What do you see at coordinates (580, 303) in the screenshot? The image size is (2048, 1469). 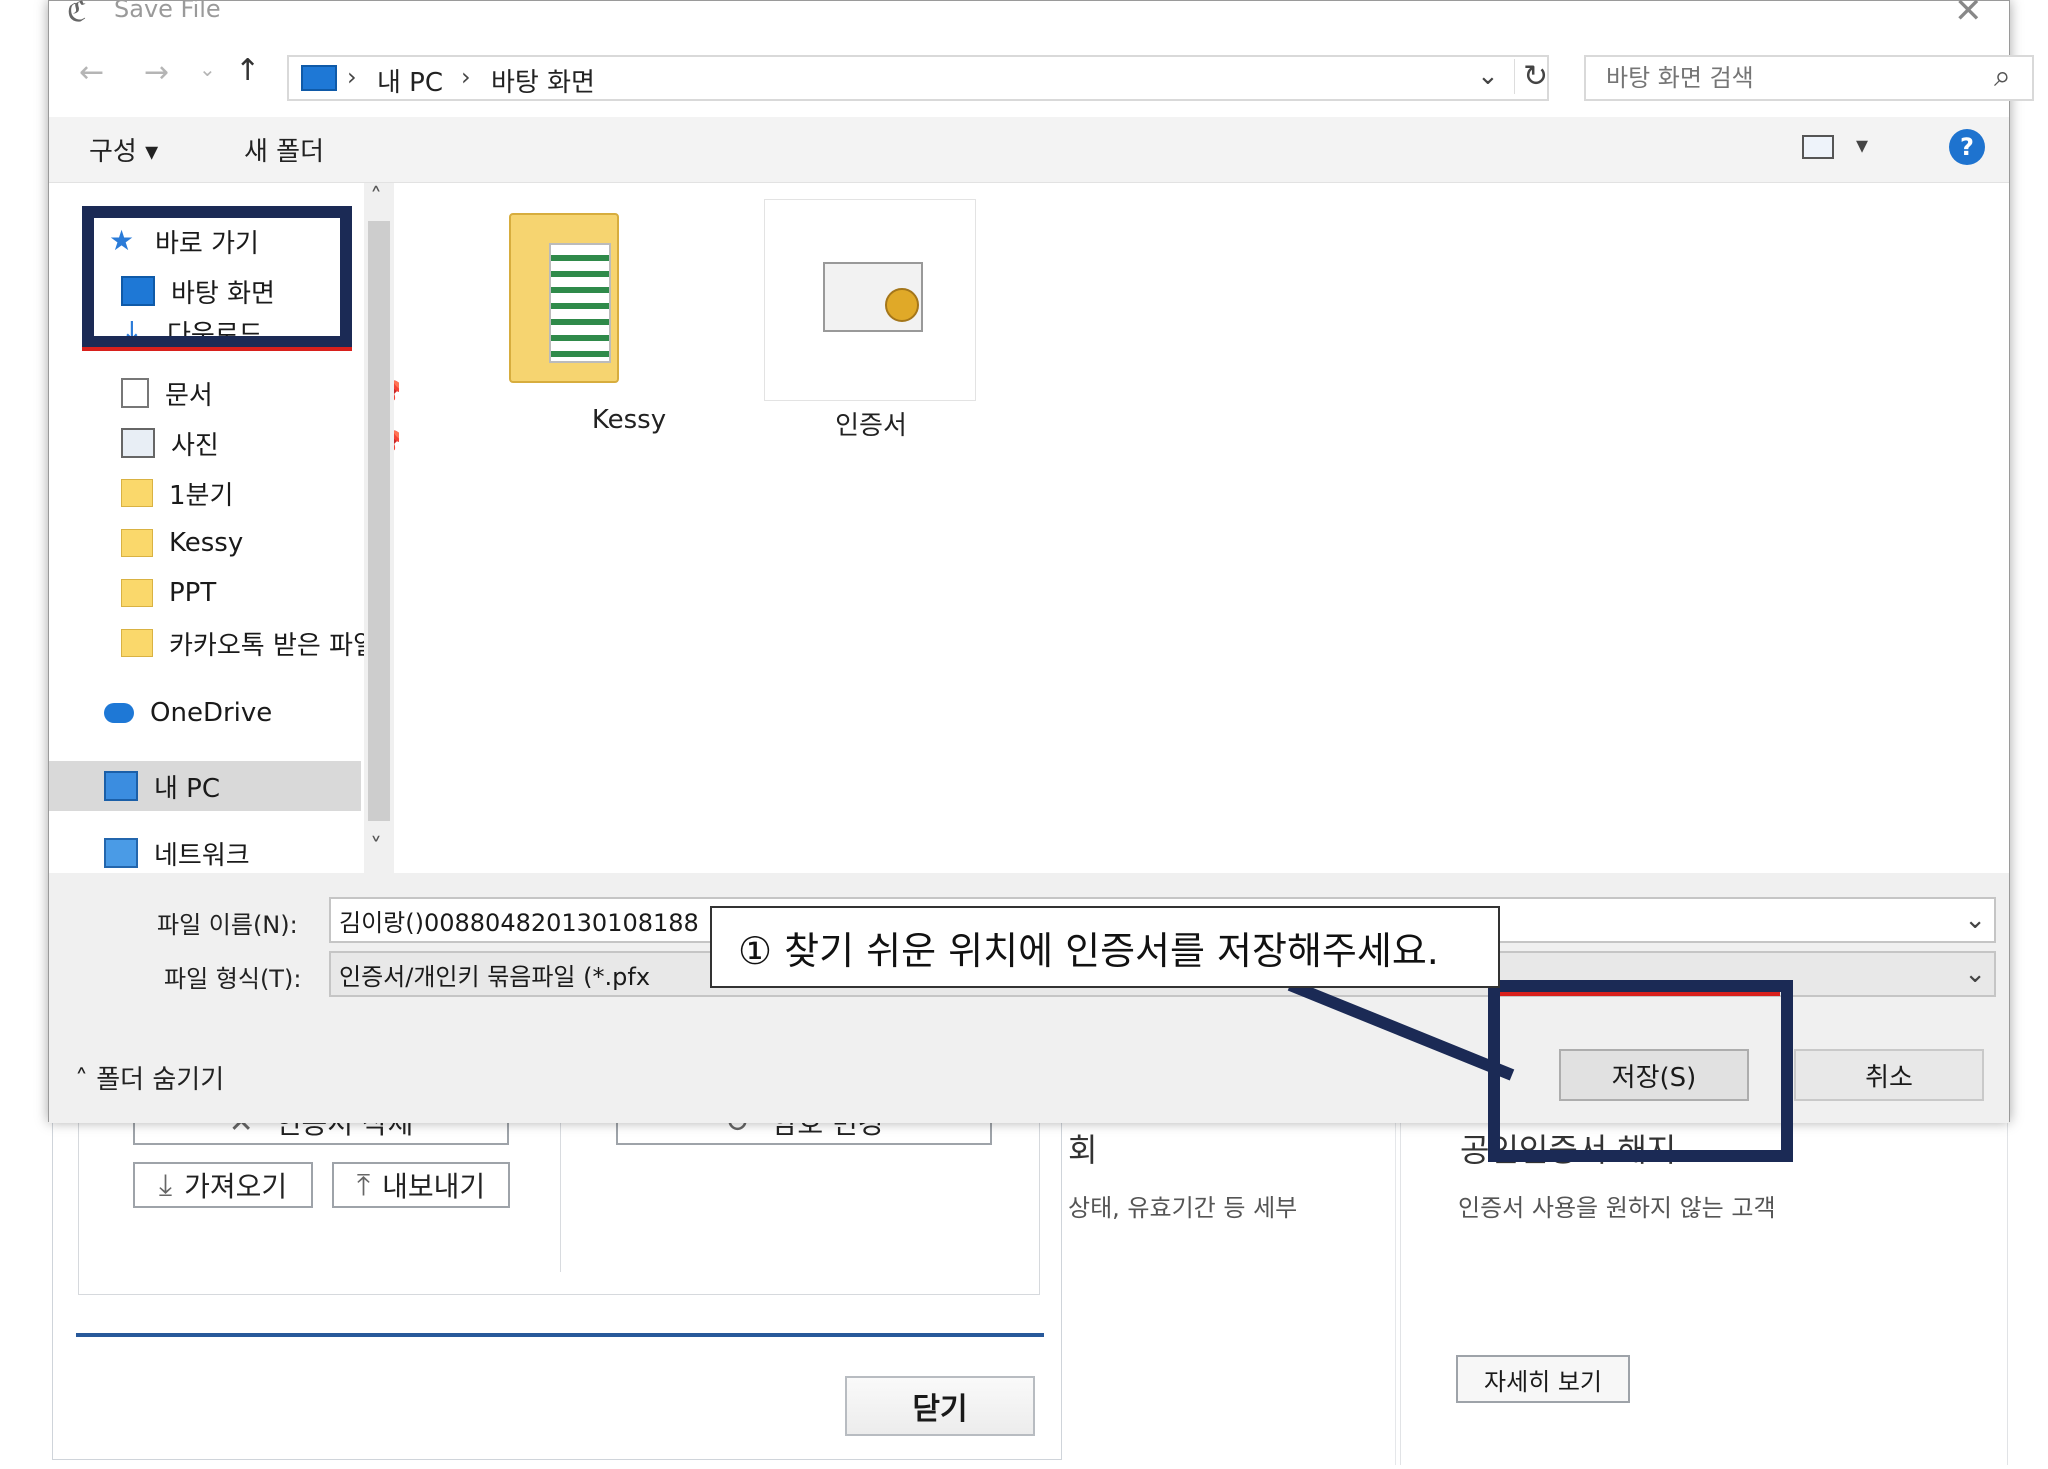 I see `spreadsheet-icon` at bounding box center [580, 303].